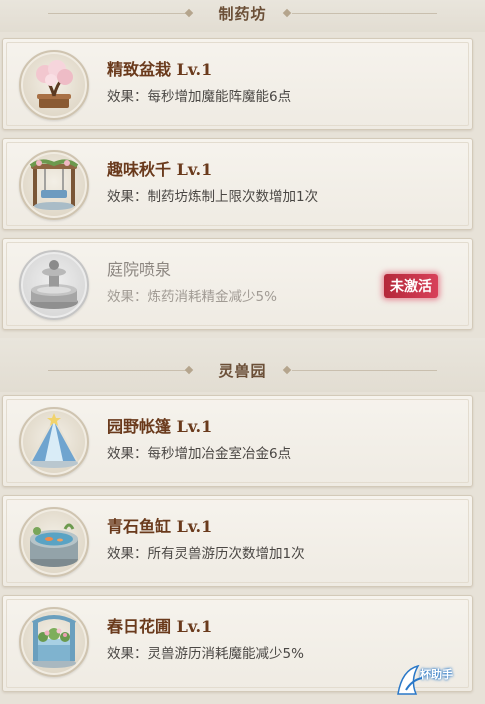 This screenshot has width=485, height=704. I want to click on flower-bed-icon, so click(54, 642).